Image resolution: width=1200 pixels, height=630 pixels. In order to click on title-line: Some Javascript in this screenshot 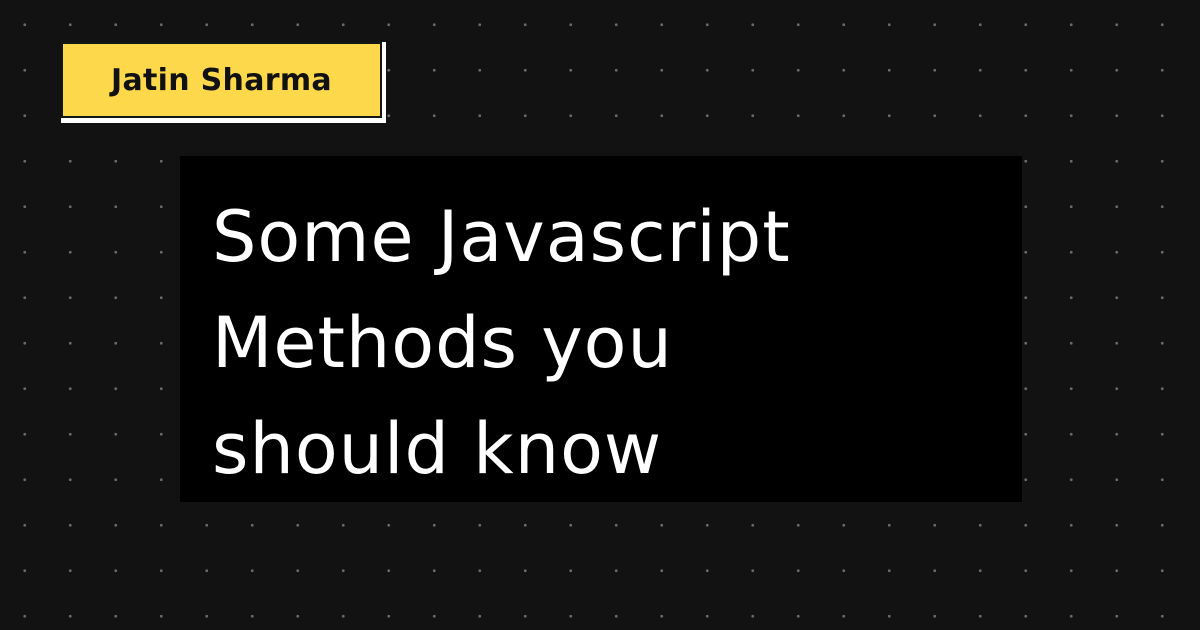, I will do `click(501, 237)`.